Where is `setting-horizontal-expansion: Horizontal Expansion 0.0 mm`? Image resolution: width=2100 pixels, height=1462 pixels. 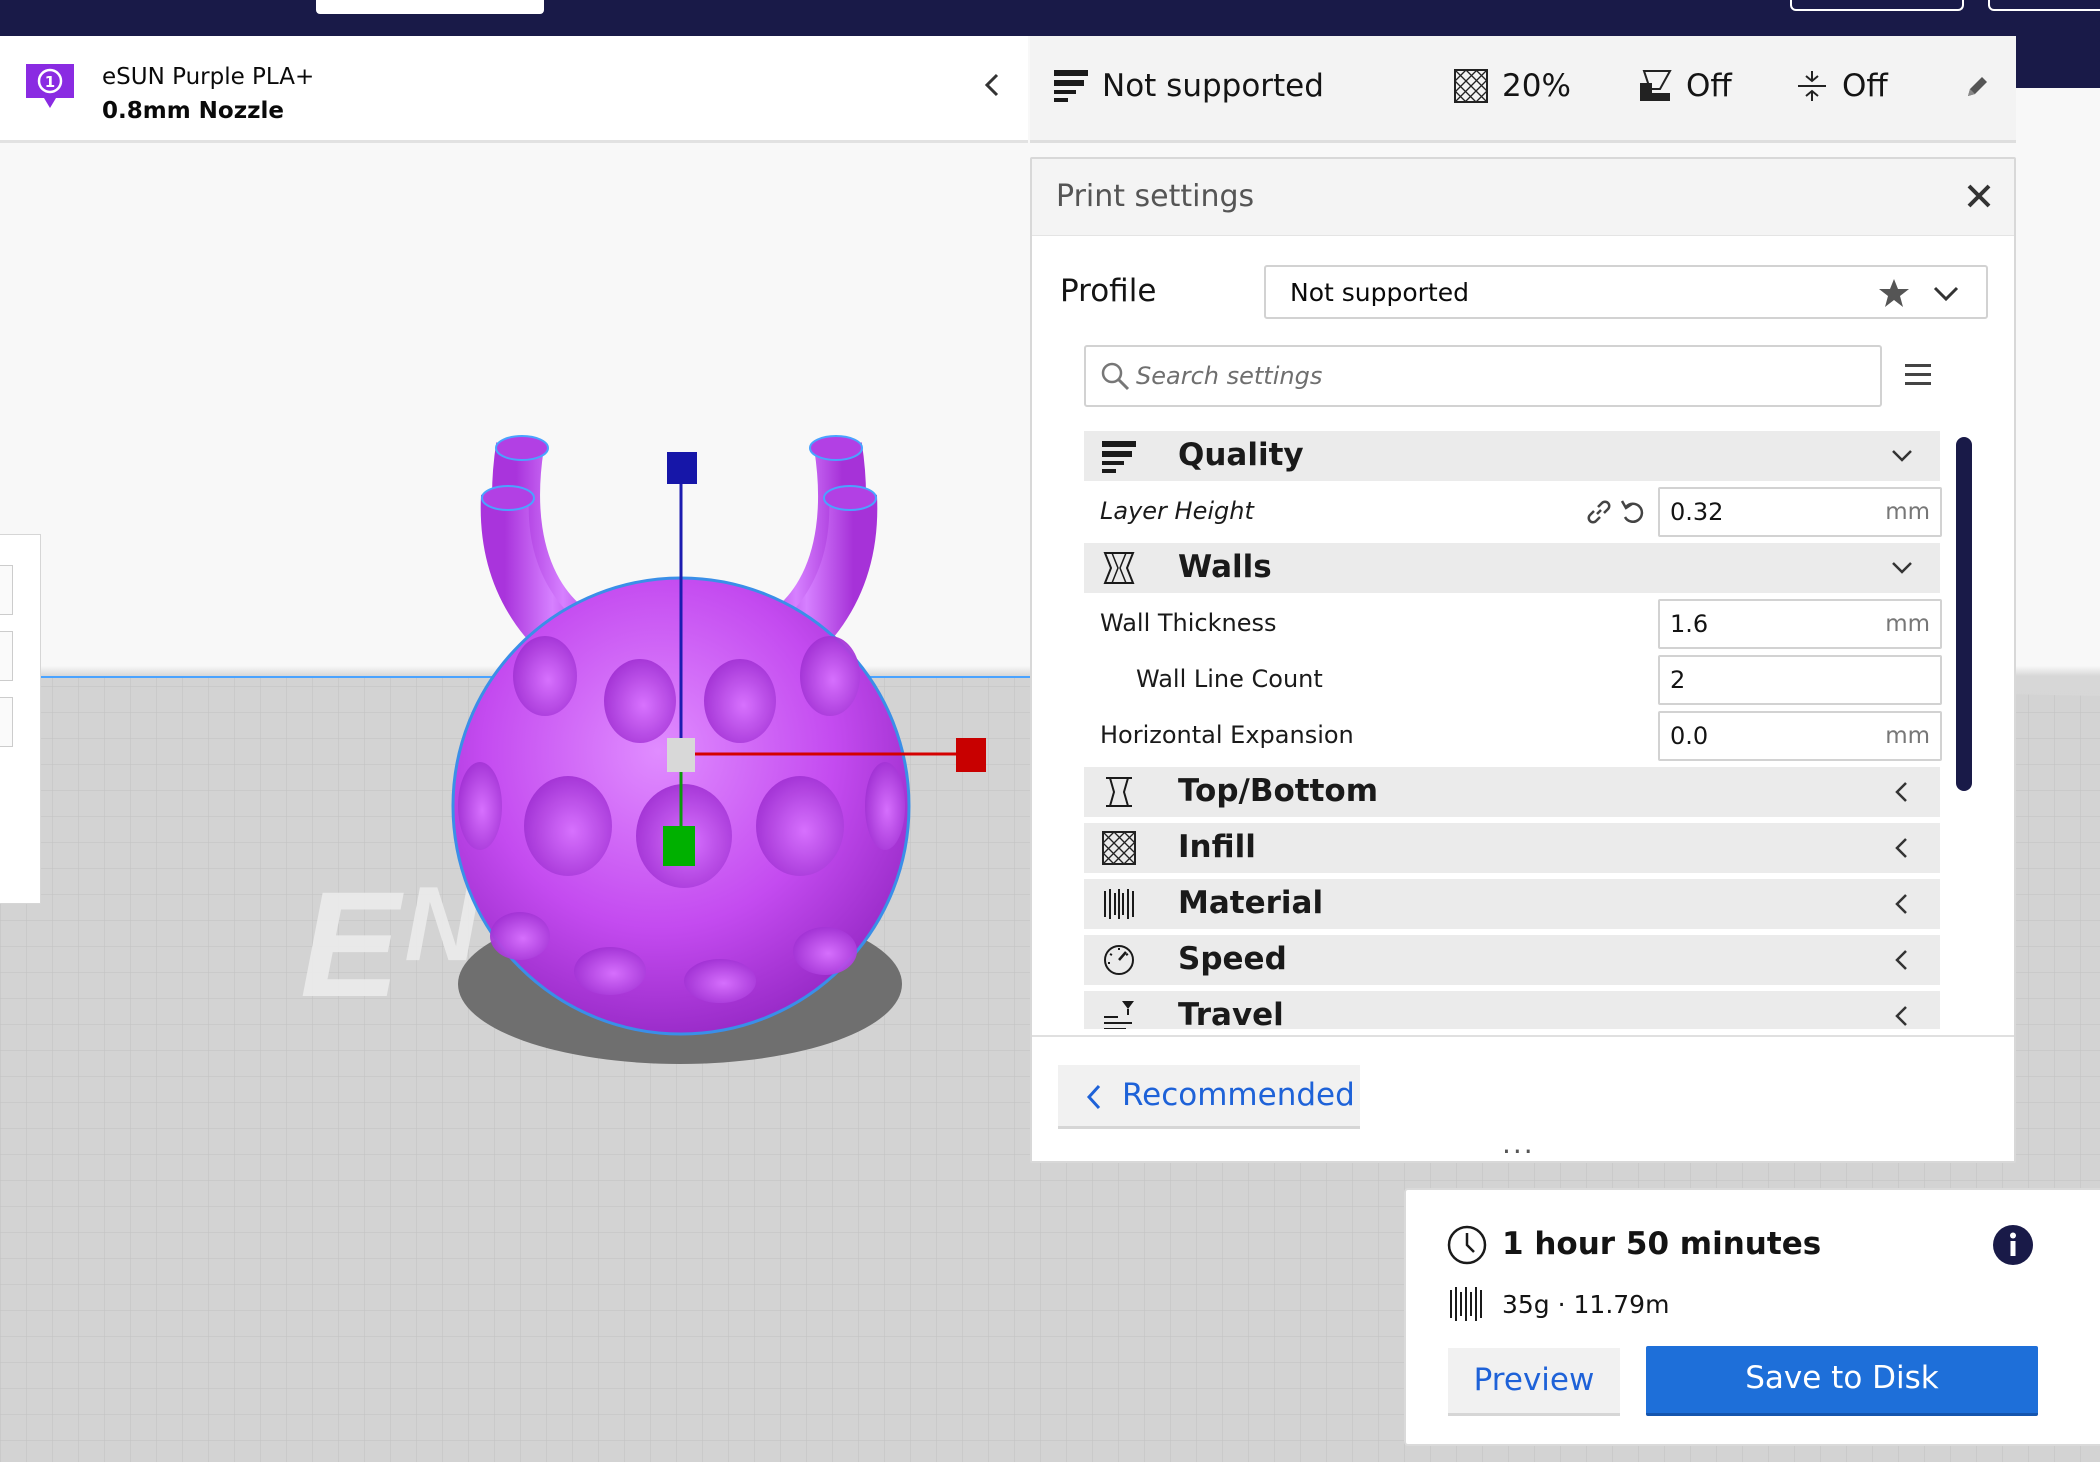 setting-horizontal-expansion: Horizontal Expansion 0.0 mm is located at coordinates (1513, 737).